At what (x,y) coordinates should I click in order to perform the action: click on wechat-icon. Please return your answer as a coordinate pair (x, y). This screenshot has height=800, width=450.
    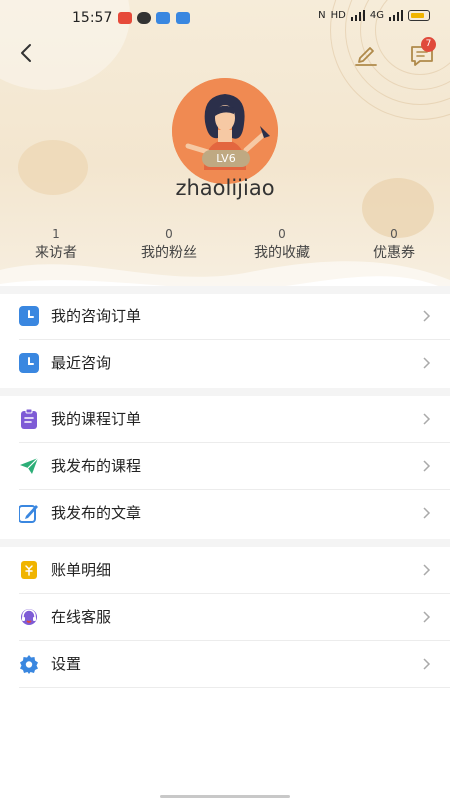
    Looking at the image, I should click on (144, 18).